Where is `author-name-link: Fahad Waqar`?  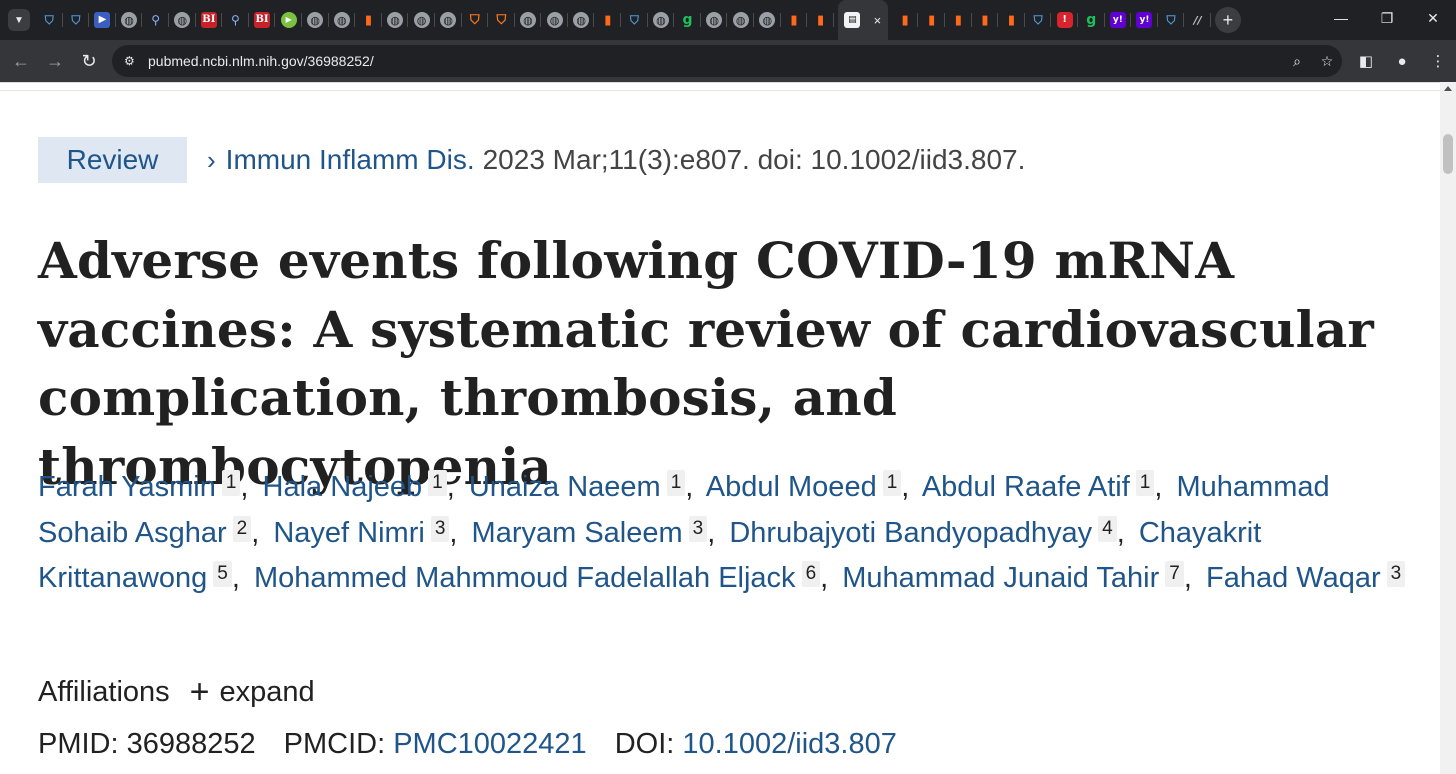
author-name-link: Fahad Waqar is located at coordinates (1293, 578).